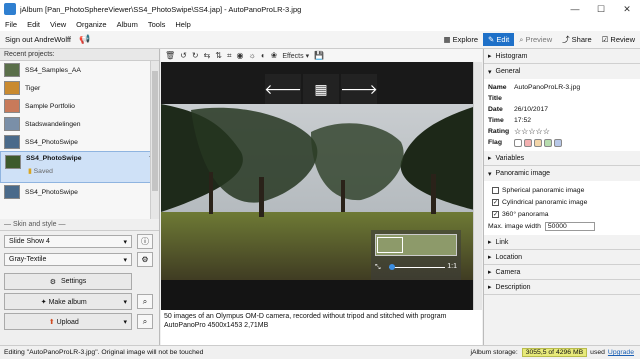 Image resolution: width=640 pixels, height=359 pixels. I want to click on general-section: ▾ General, so click(562, 71).